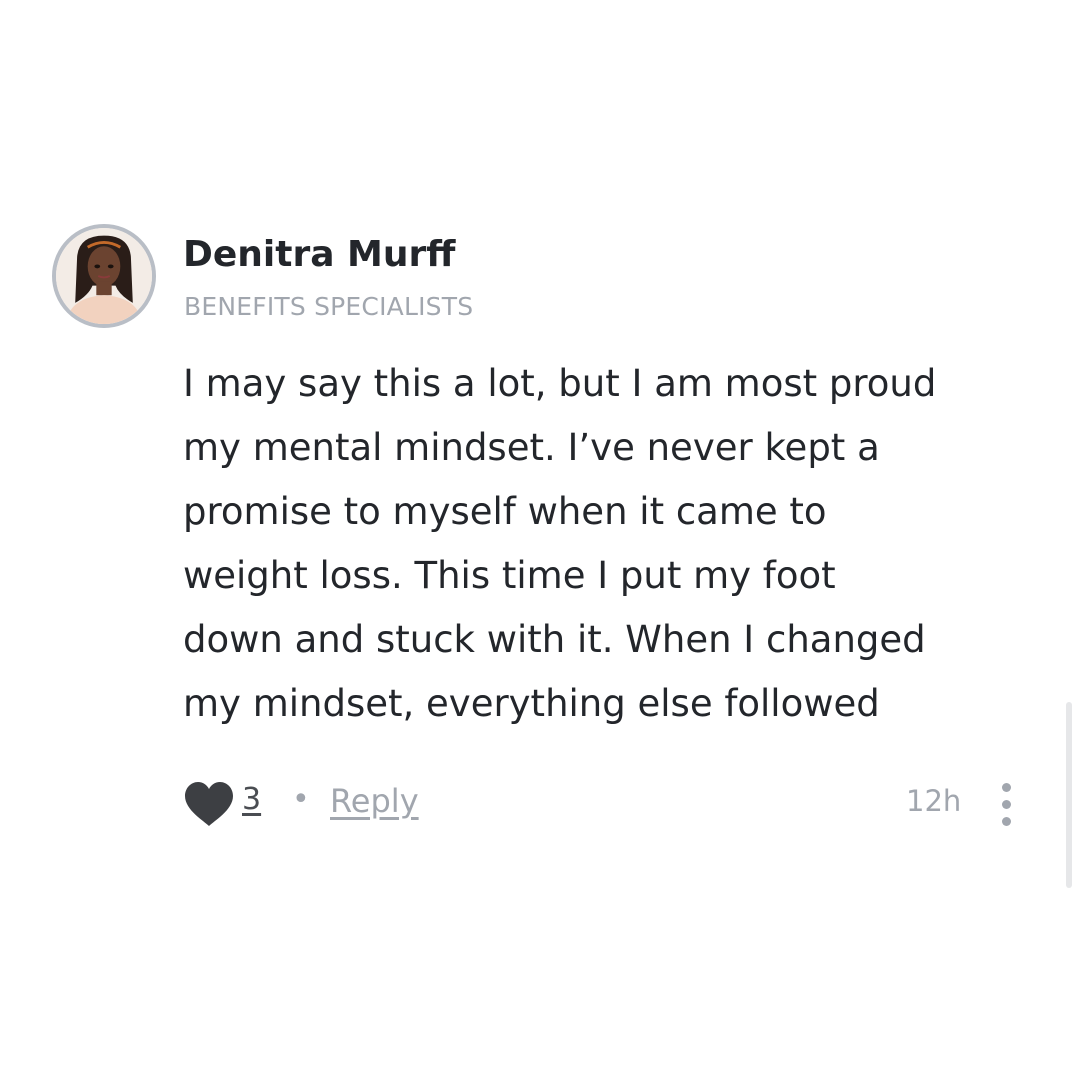  What do you see at coordinates (319, 254) in the screenshot?
I see `author-name: Denitra Murff` at bounding box center [319, 254].